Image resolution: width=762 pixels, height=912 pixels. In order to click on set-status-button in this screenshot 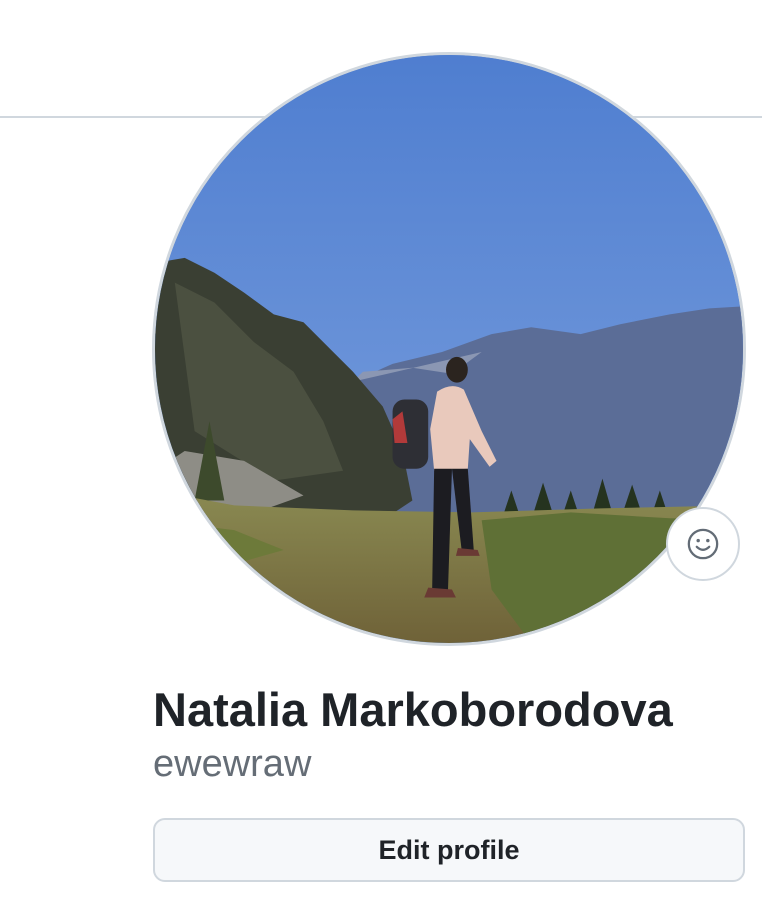, I will do `click(703, 544)`.